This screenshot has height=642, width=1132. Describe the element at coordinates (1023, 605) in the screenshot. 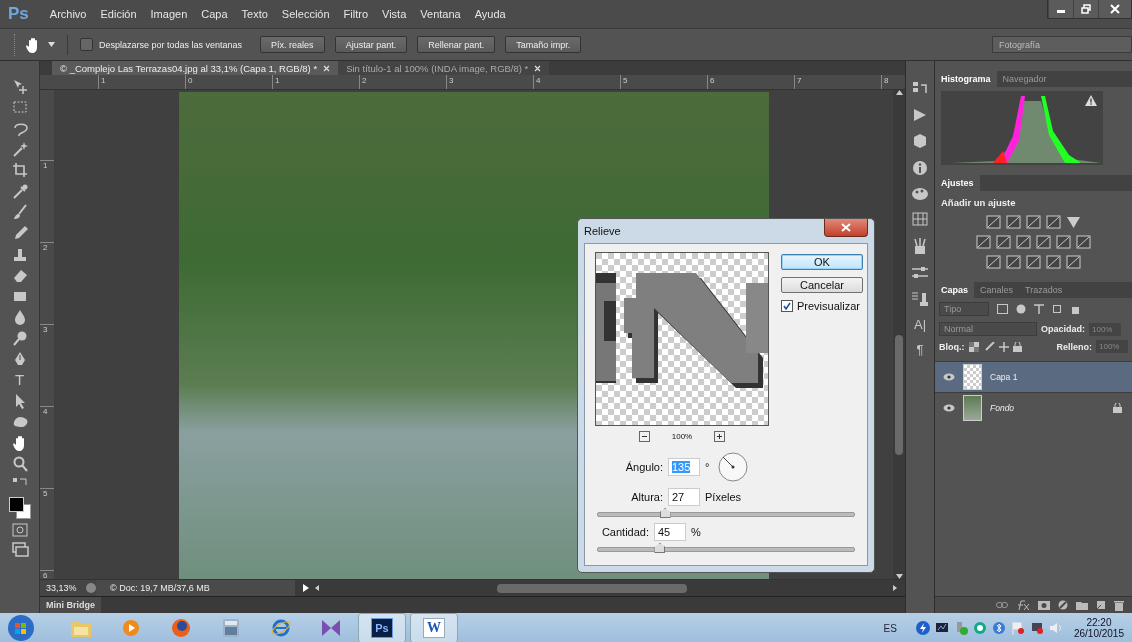

I see `fx-icon` at that location.